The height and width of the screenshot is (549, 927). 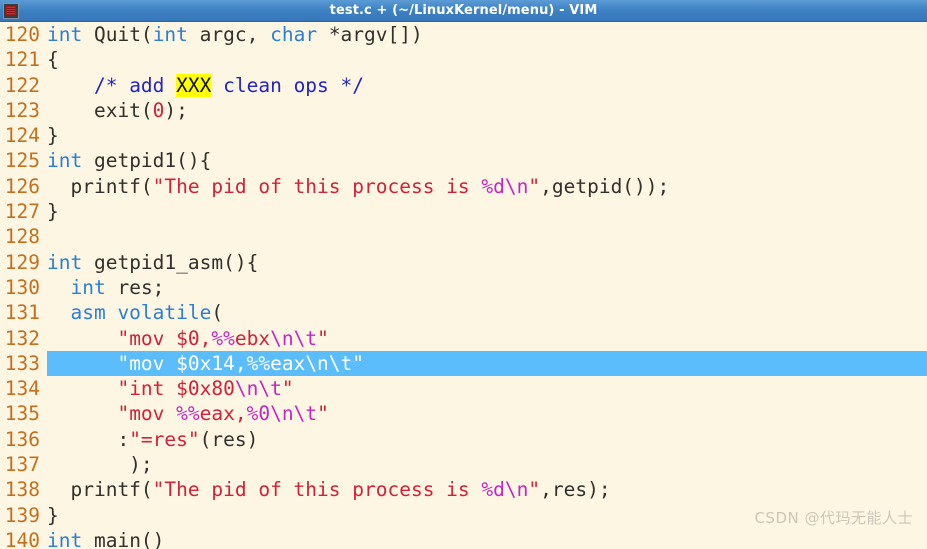 I want to click on line-text: int Quit(int argc, char *argv[]), so click(x=487, y=34).